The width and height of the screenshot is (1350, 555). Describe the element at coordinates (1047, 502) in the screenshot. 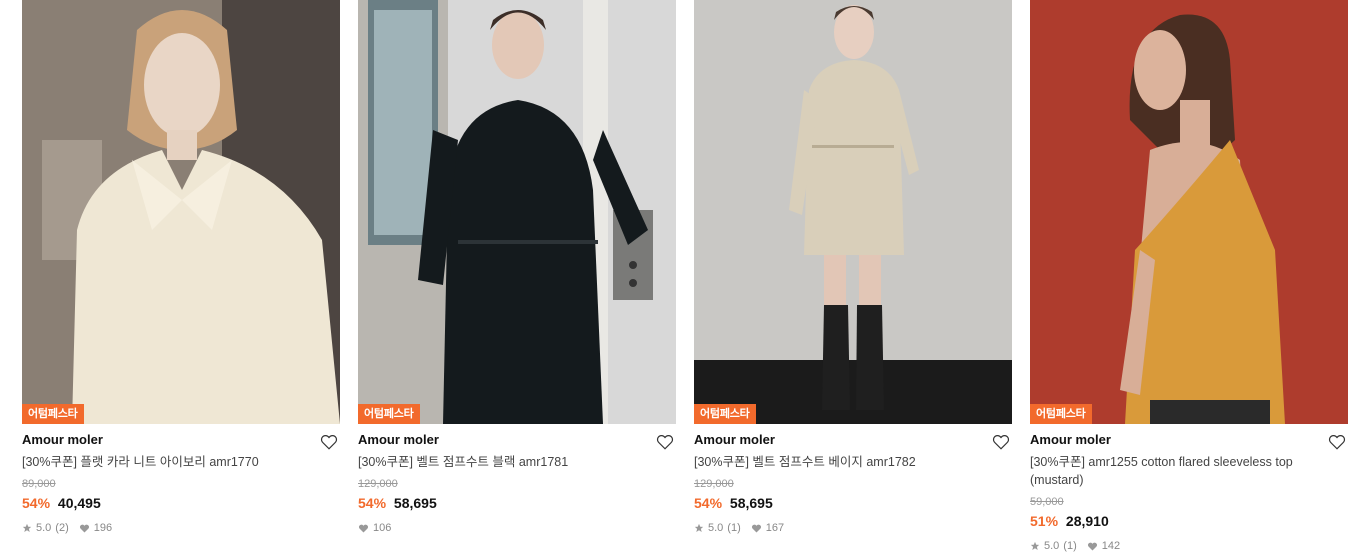

I see `original-price: 59,000` at that location.